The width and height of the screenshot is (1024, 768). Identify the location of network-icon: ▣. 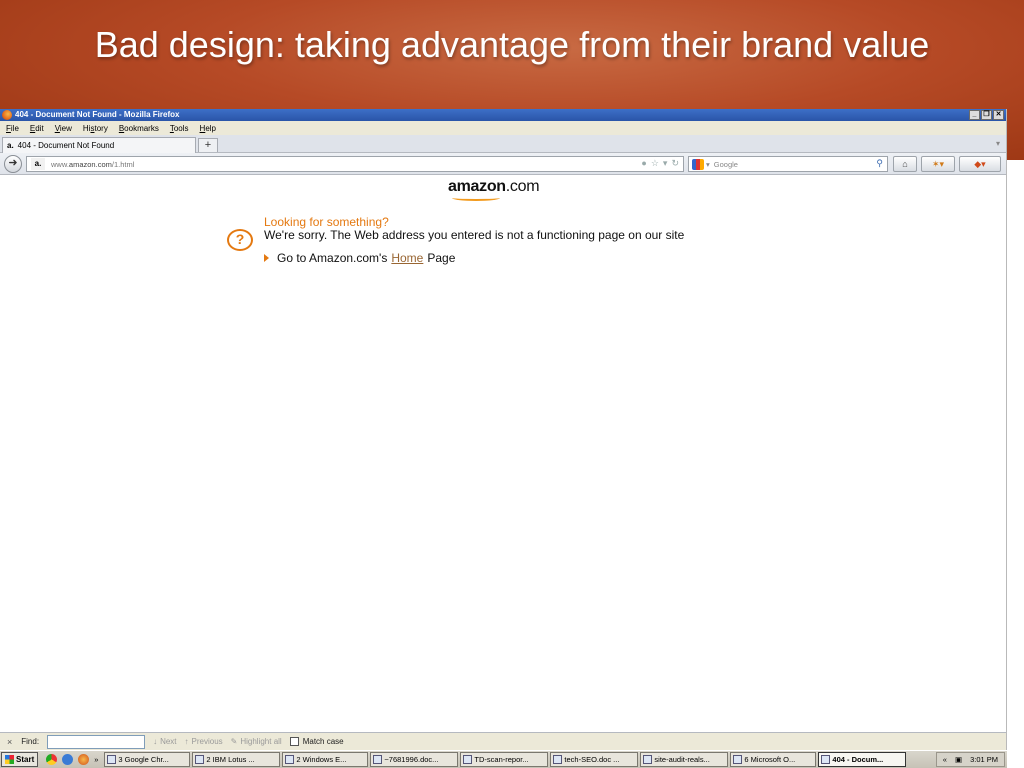
(958, 759).